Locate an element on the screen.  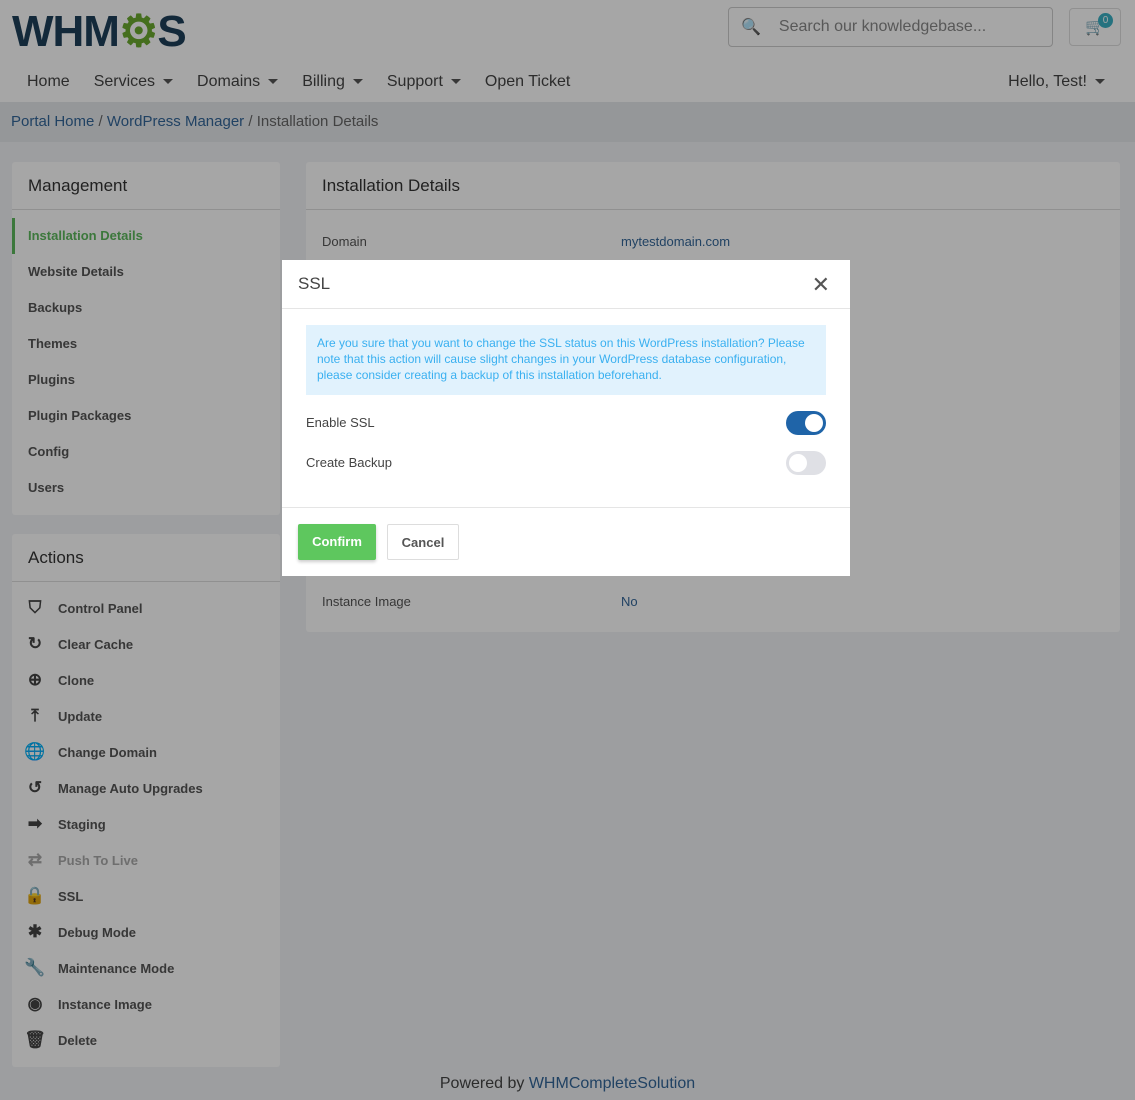
close-icon: ✕ is located at coordinates (821, 285).